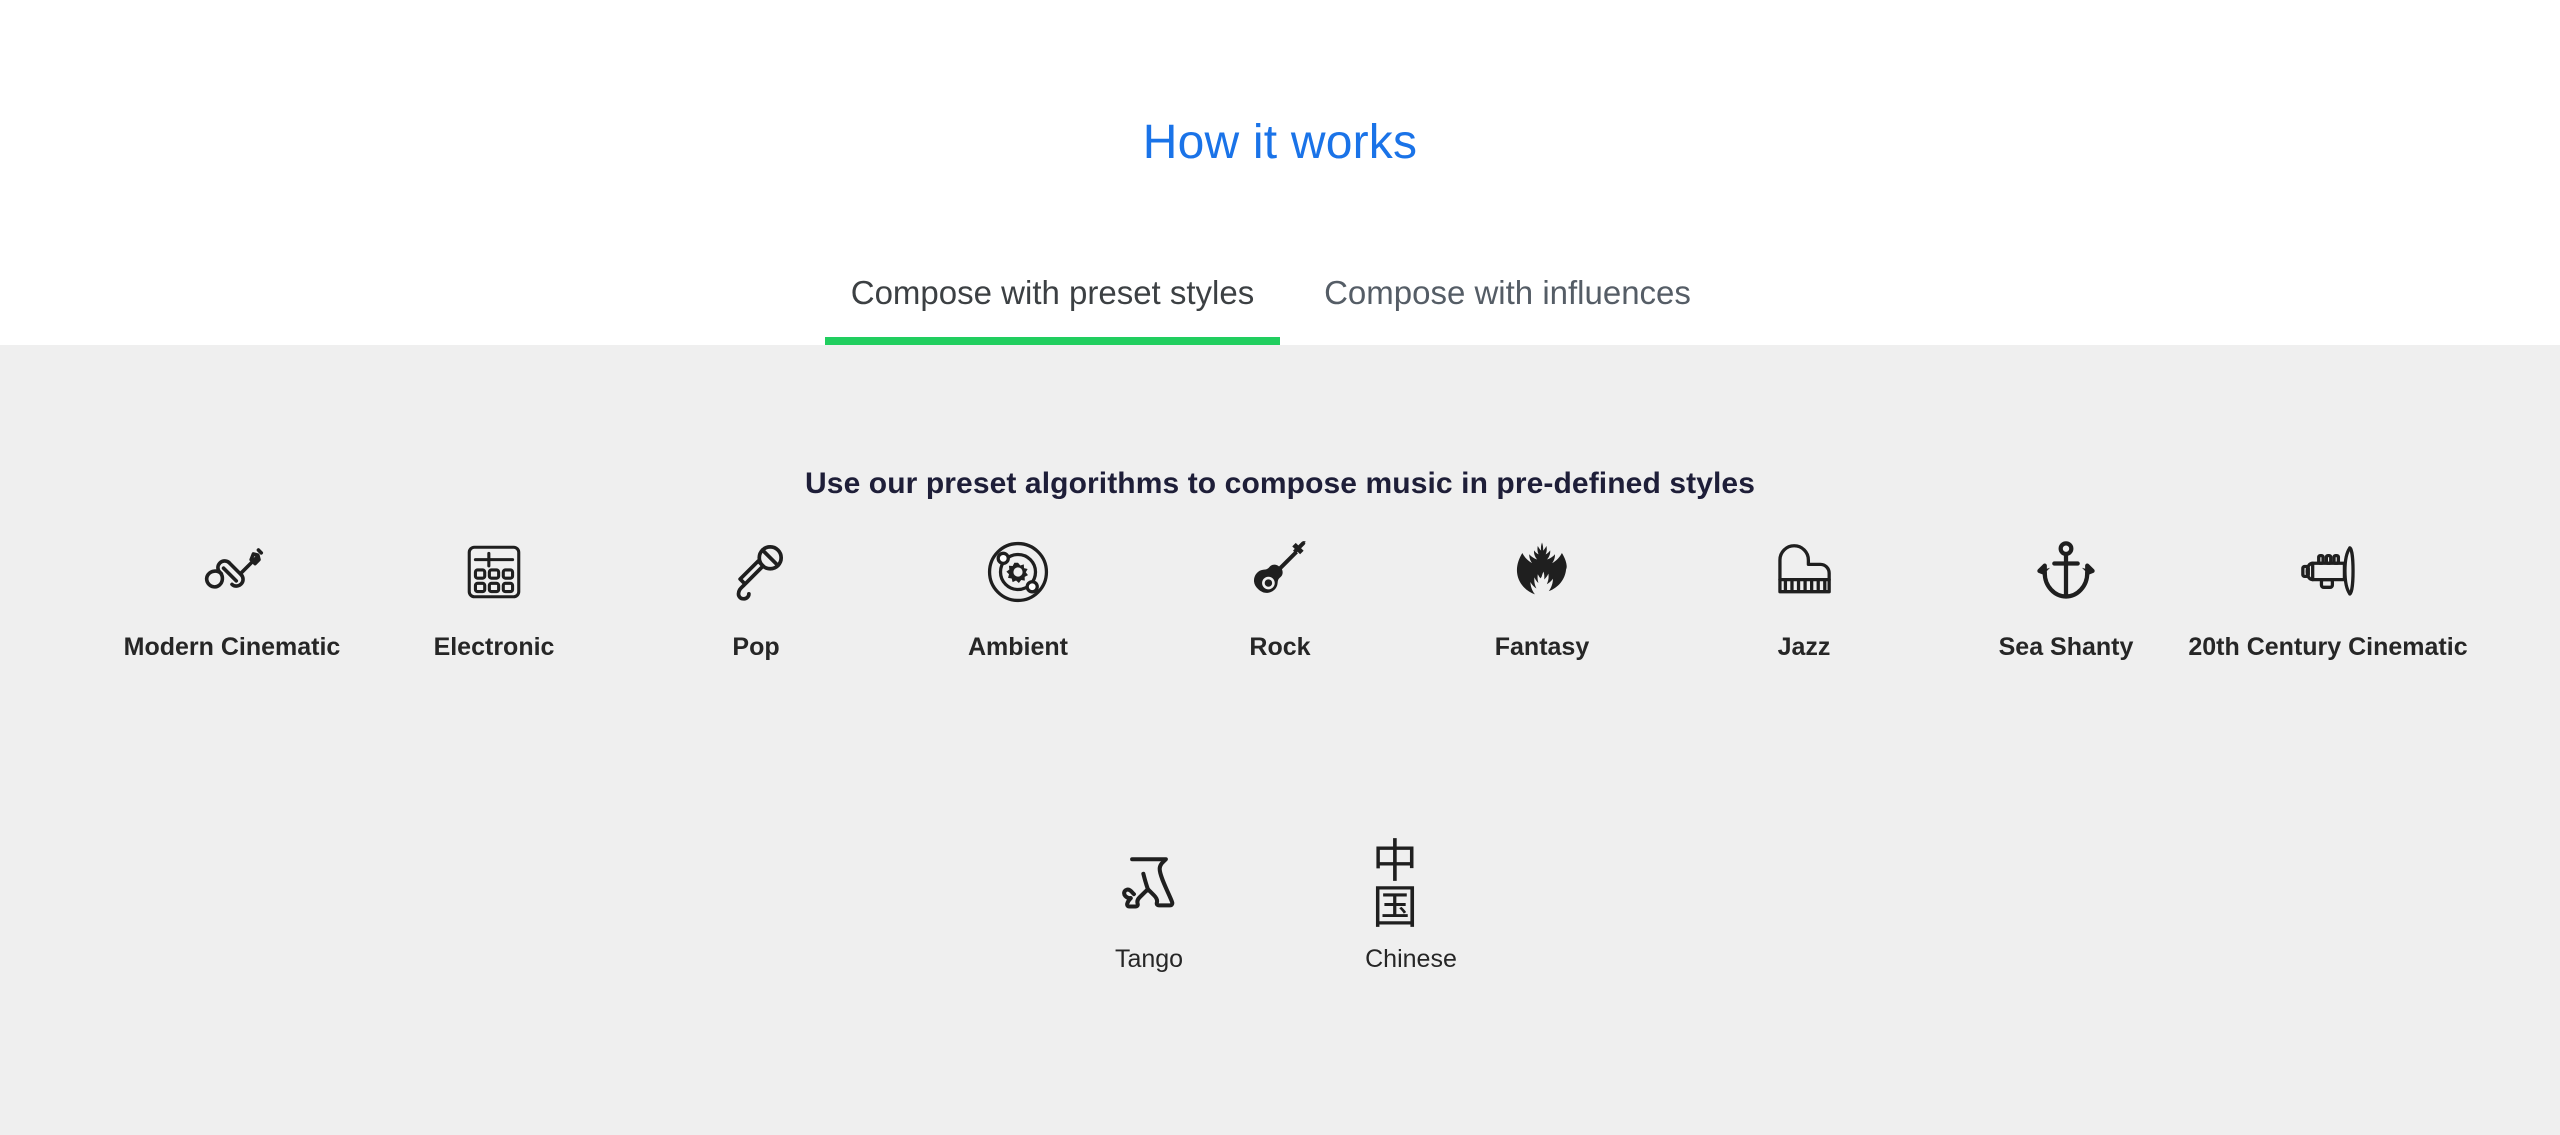 Image resolution: width=2560 pixels, height=1135 pixels. I want to click on style-item-jazz: Jazz, so click(1804, 597).